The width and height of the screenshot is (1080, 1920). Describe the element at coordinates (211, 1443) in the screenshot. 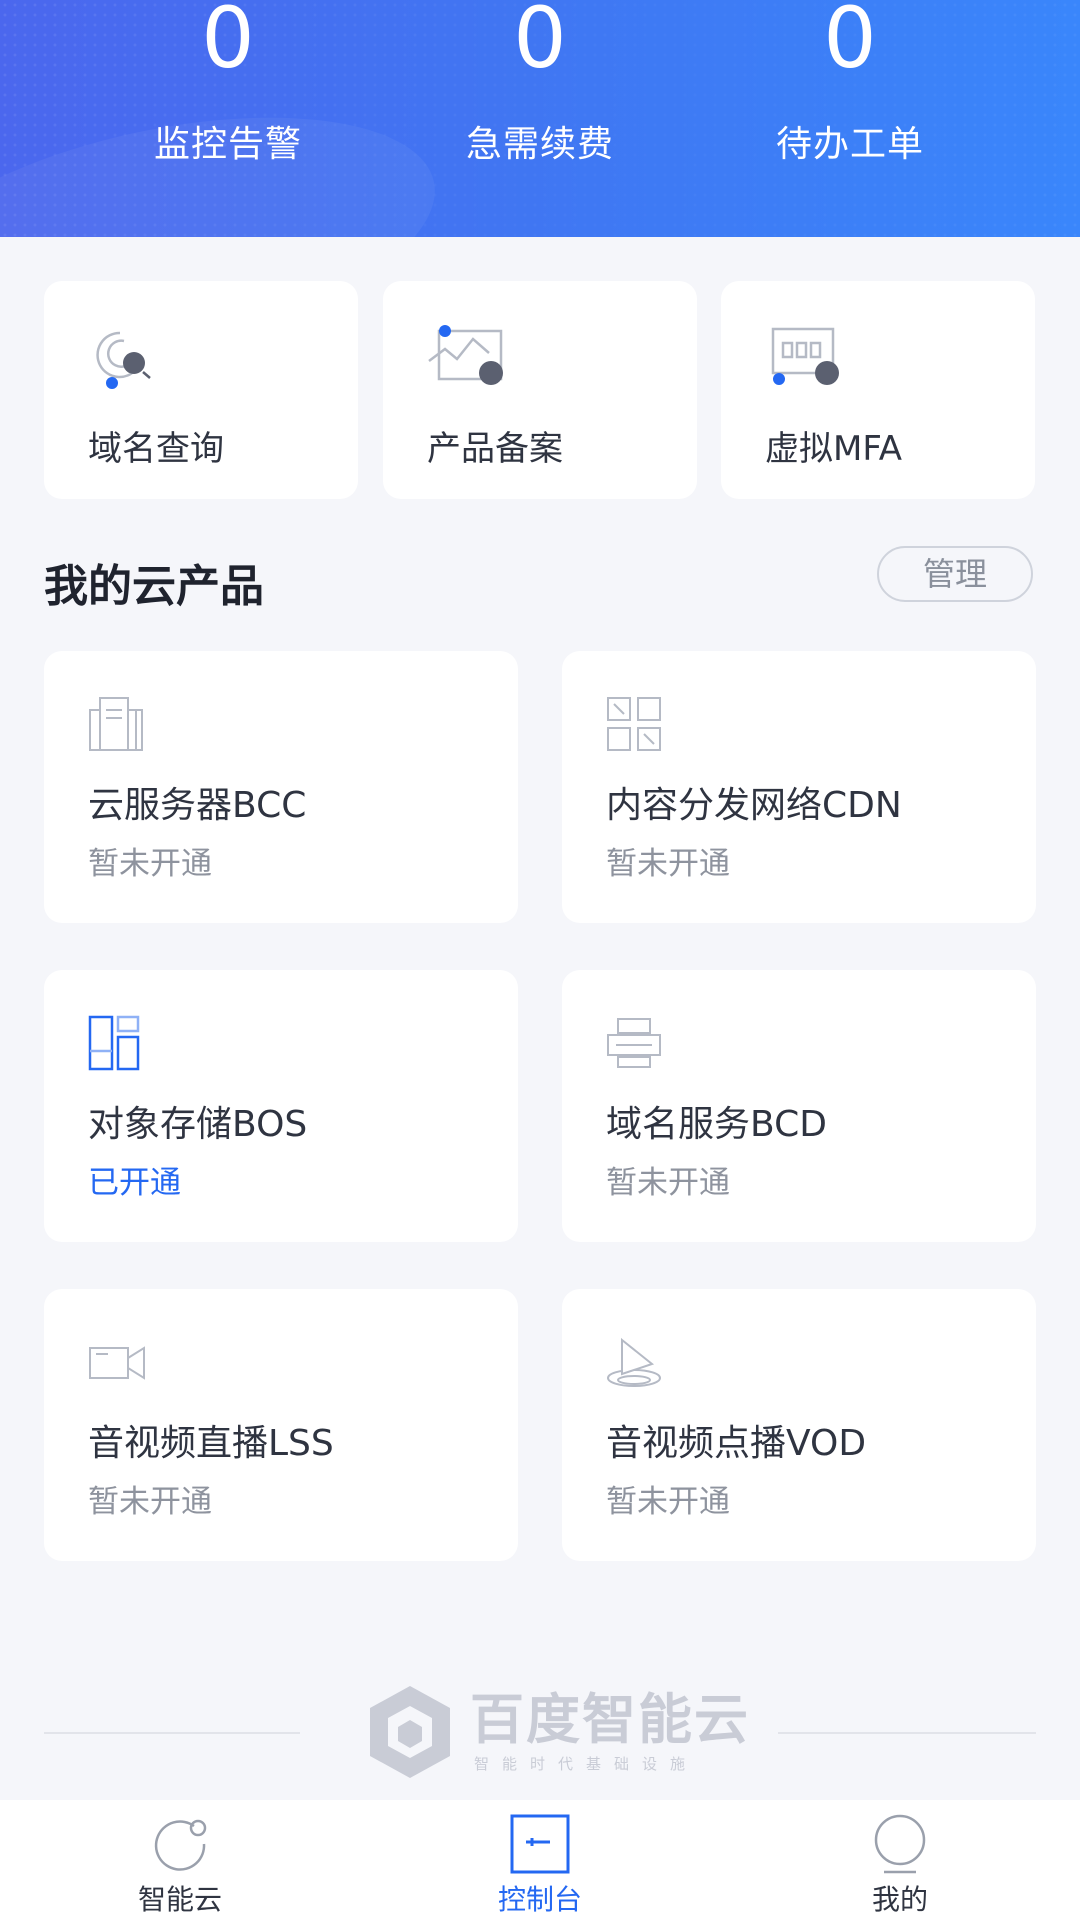

I see `product-name: 音视频直播LSS` at that location.